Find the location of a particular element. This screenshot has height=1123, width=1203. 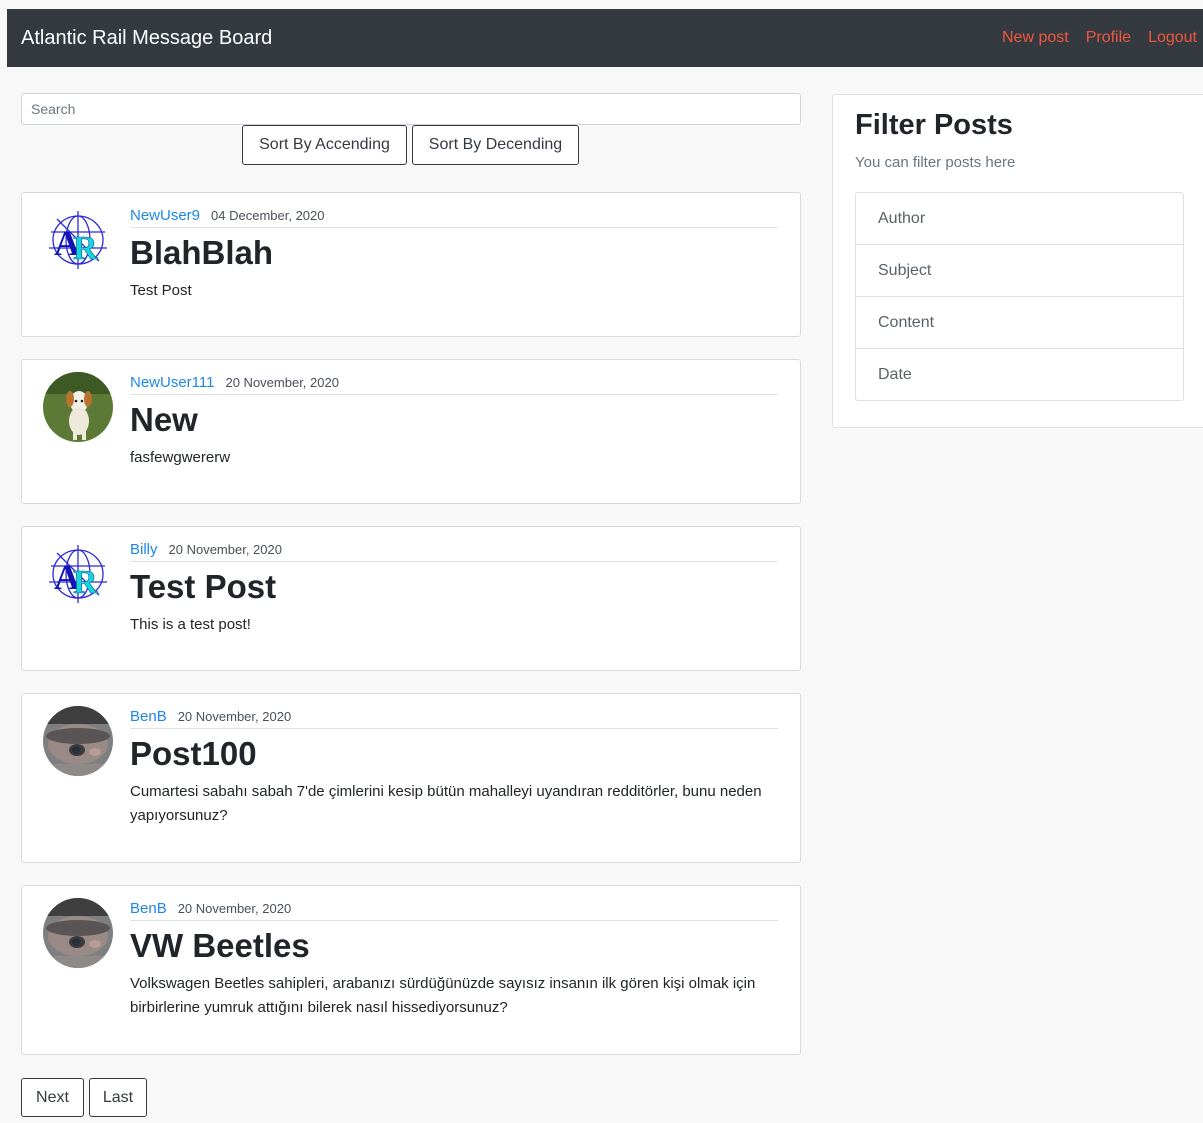

filter-option-subject: Subject is located at coordinates (1019, 270).